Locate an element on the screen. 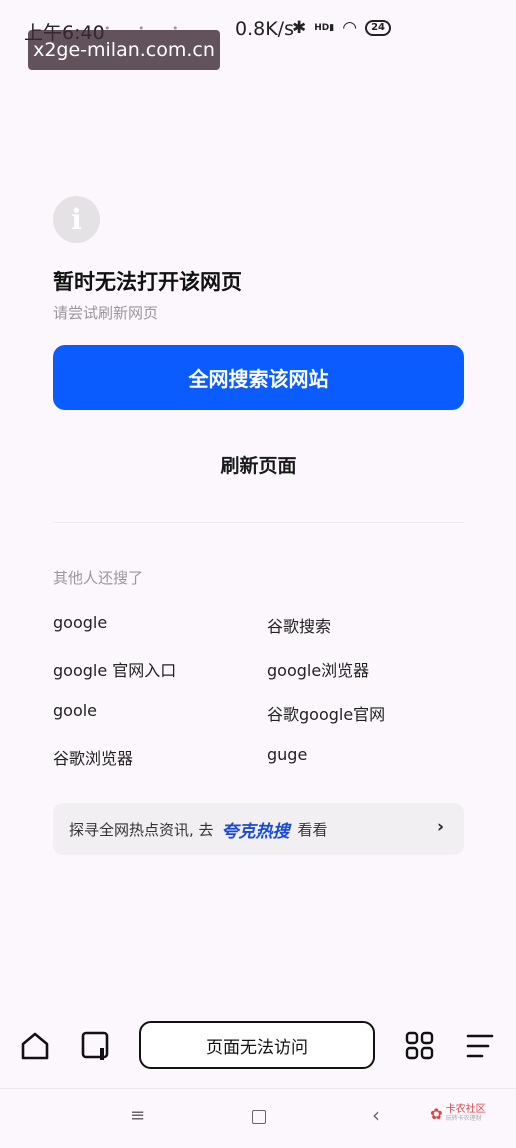 The image size is (516, 1148). address-bar: 页面无法访问 is located at coordinates (257, 1045).